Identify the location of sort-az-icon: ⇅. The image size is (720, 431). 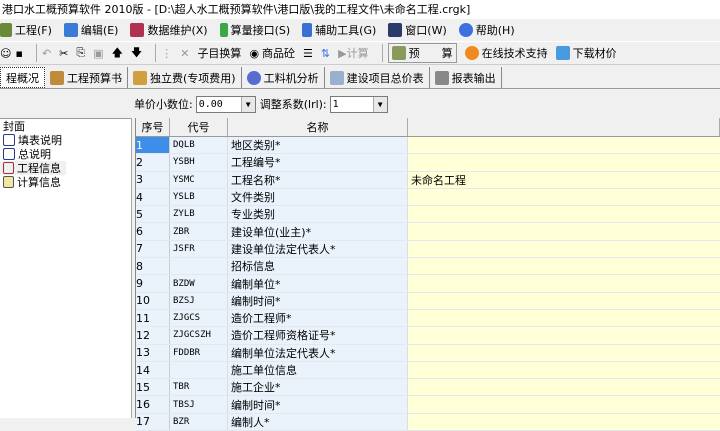
(325, 53).